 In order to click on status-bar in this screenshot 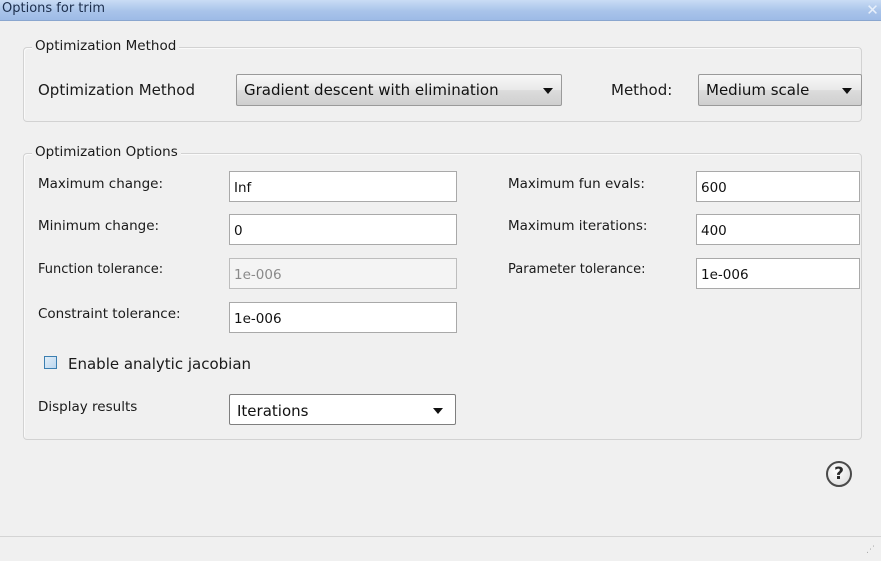, I will do `click(440, 548)`.